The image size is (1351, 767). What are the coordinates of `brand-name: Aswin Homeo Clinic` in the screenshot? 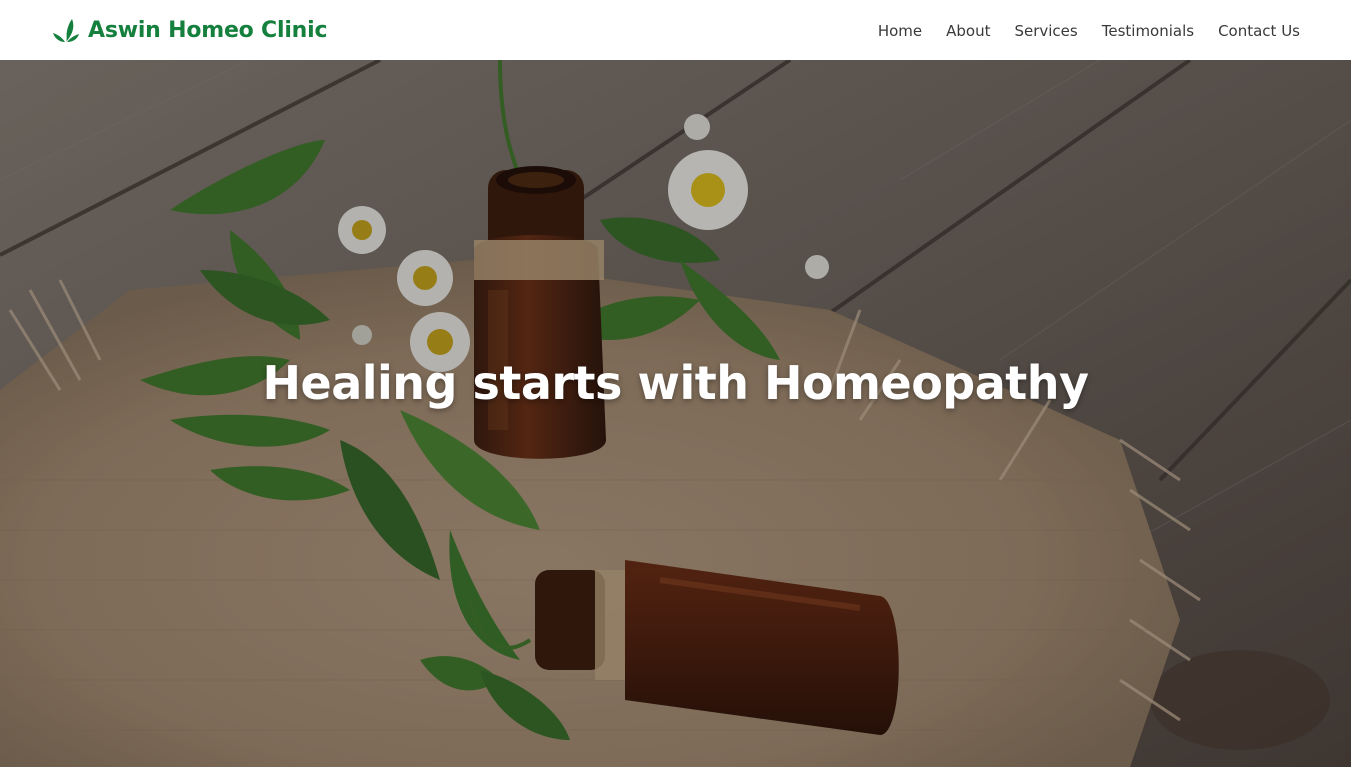 It's located at (208, 30).